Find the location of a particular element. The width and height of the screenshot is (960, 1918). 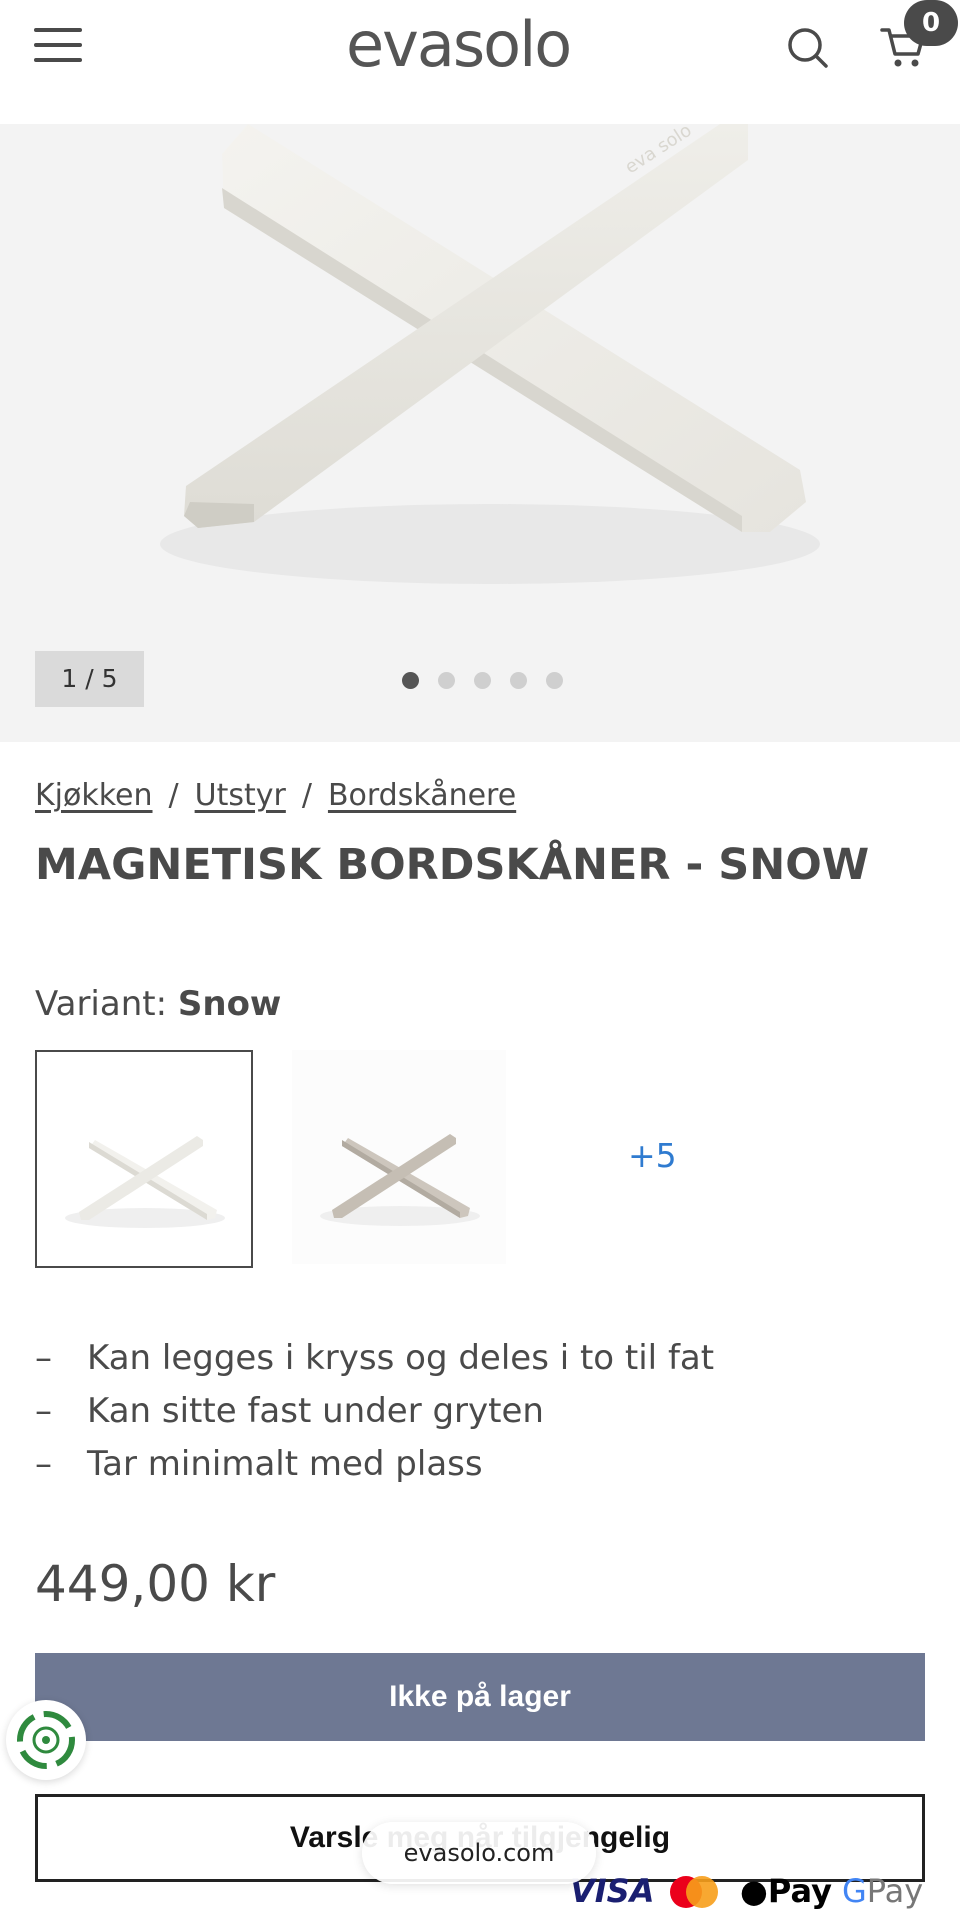

cart-count-badge: 0 is located at coordinates (931, 23).